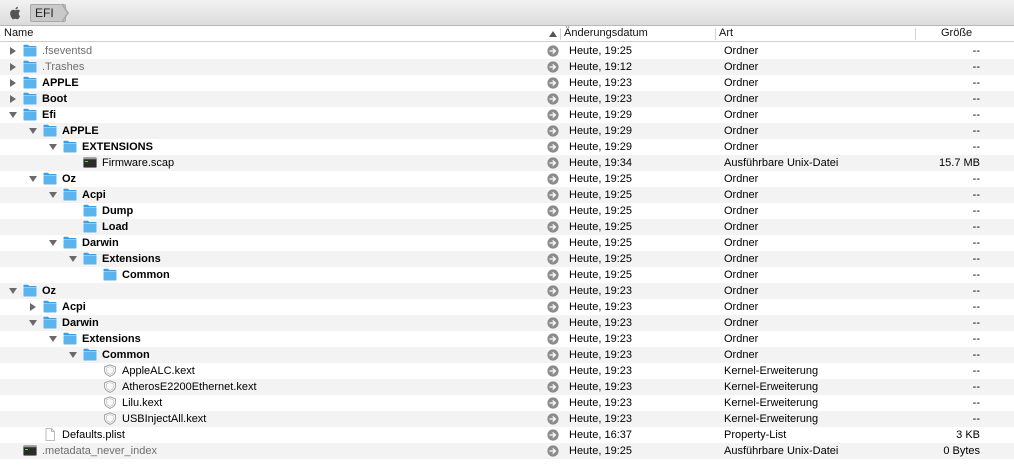 The height and width of the screenshot is (475, 1014). What do you see at coordinates (507, 323) in the screenshot?
I see `table-row: Darwin Heute, 19:23 Ordner --` at bounding box center [507, 323].